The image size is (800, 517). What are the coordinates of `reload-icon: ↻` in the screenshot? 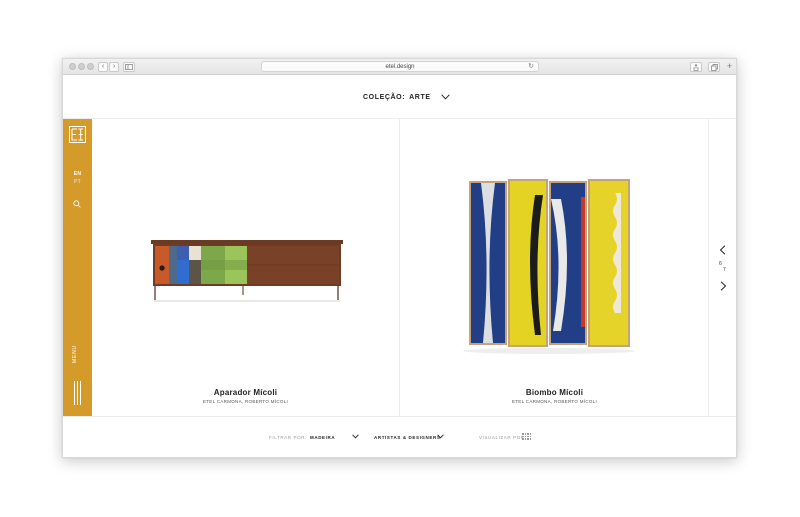 It's located at (531, 67).